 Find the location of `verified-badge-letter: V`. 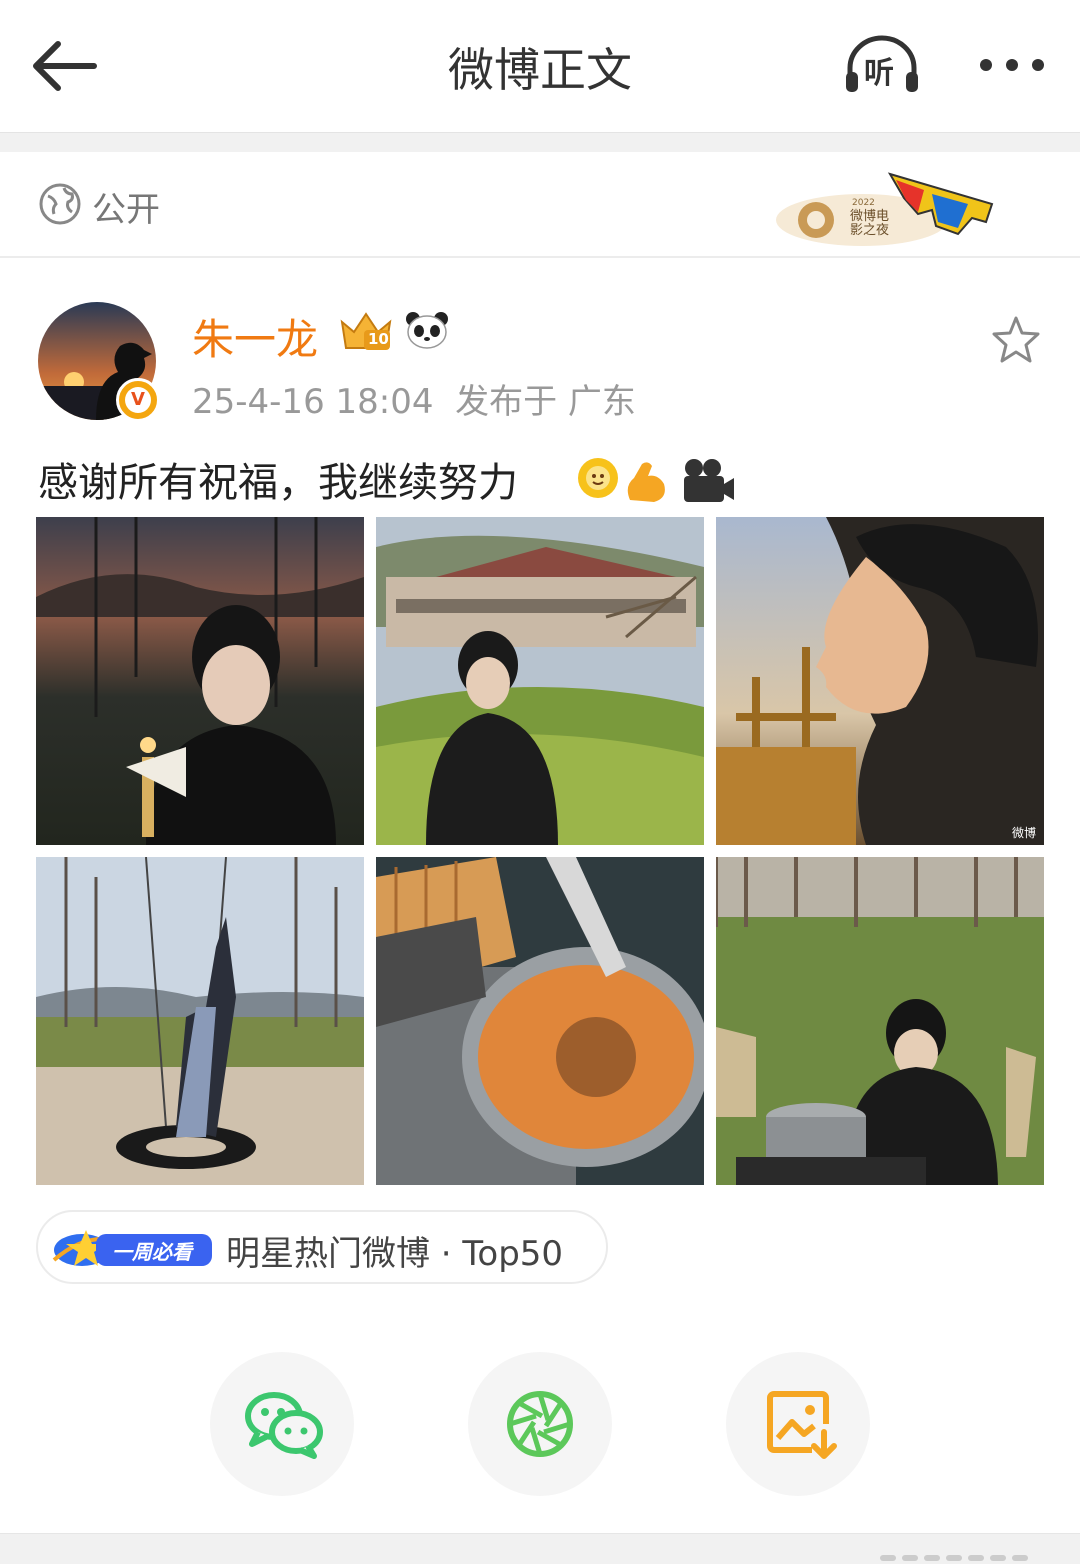

verified-badge-letter: V is located at coordinates (138, 400).